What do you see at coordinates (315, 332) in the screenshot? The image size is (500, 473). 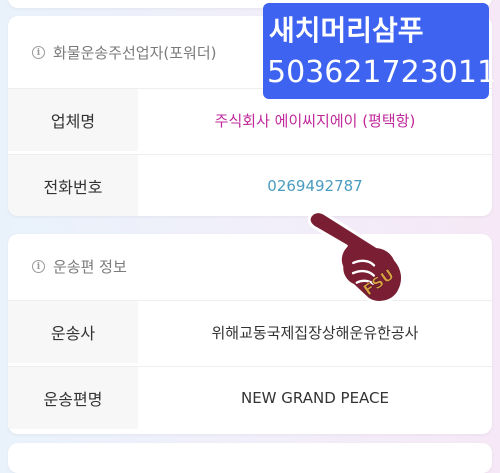 I see `carrier-value: 위해교동국제집장상해운유한공사` at bounding box center [315, 332].